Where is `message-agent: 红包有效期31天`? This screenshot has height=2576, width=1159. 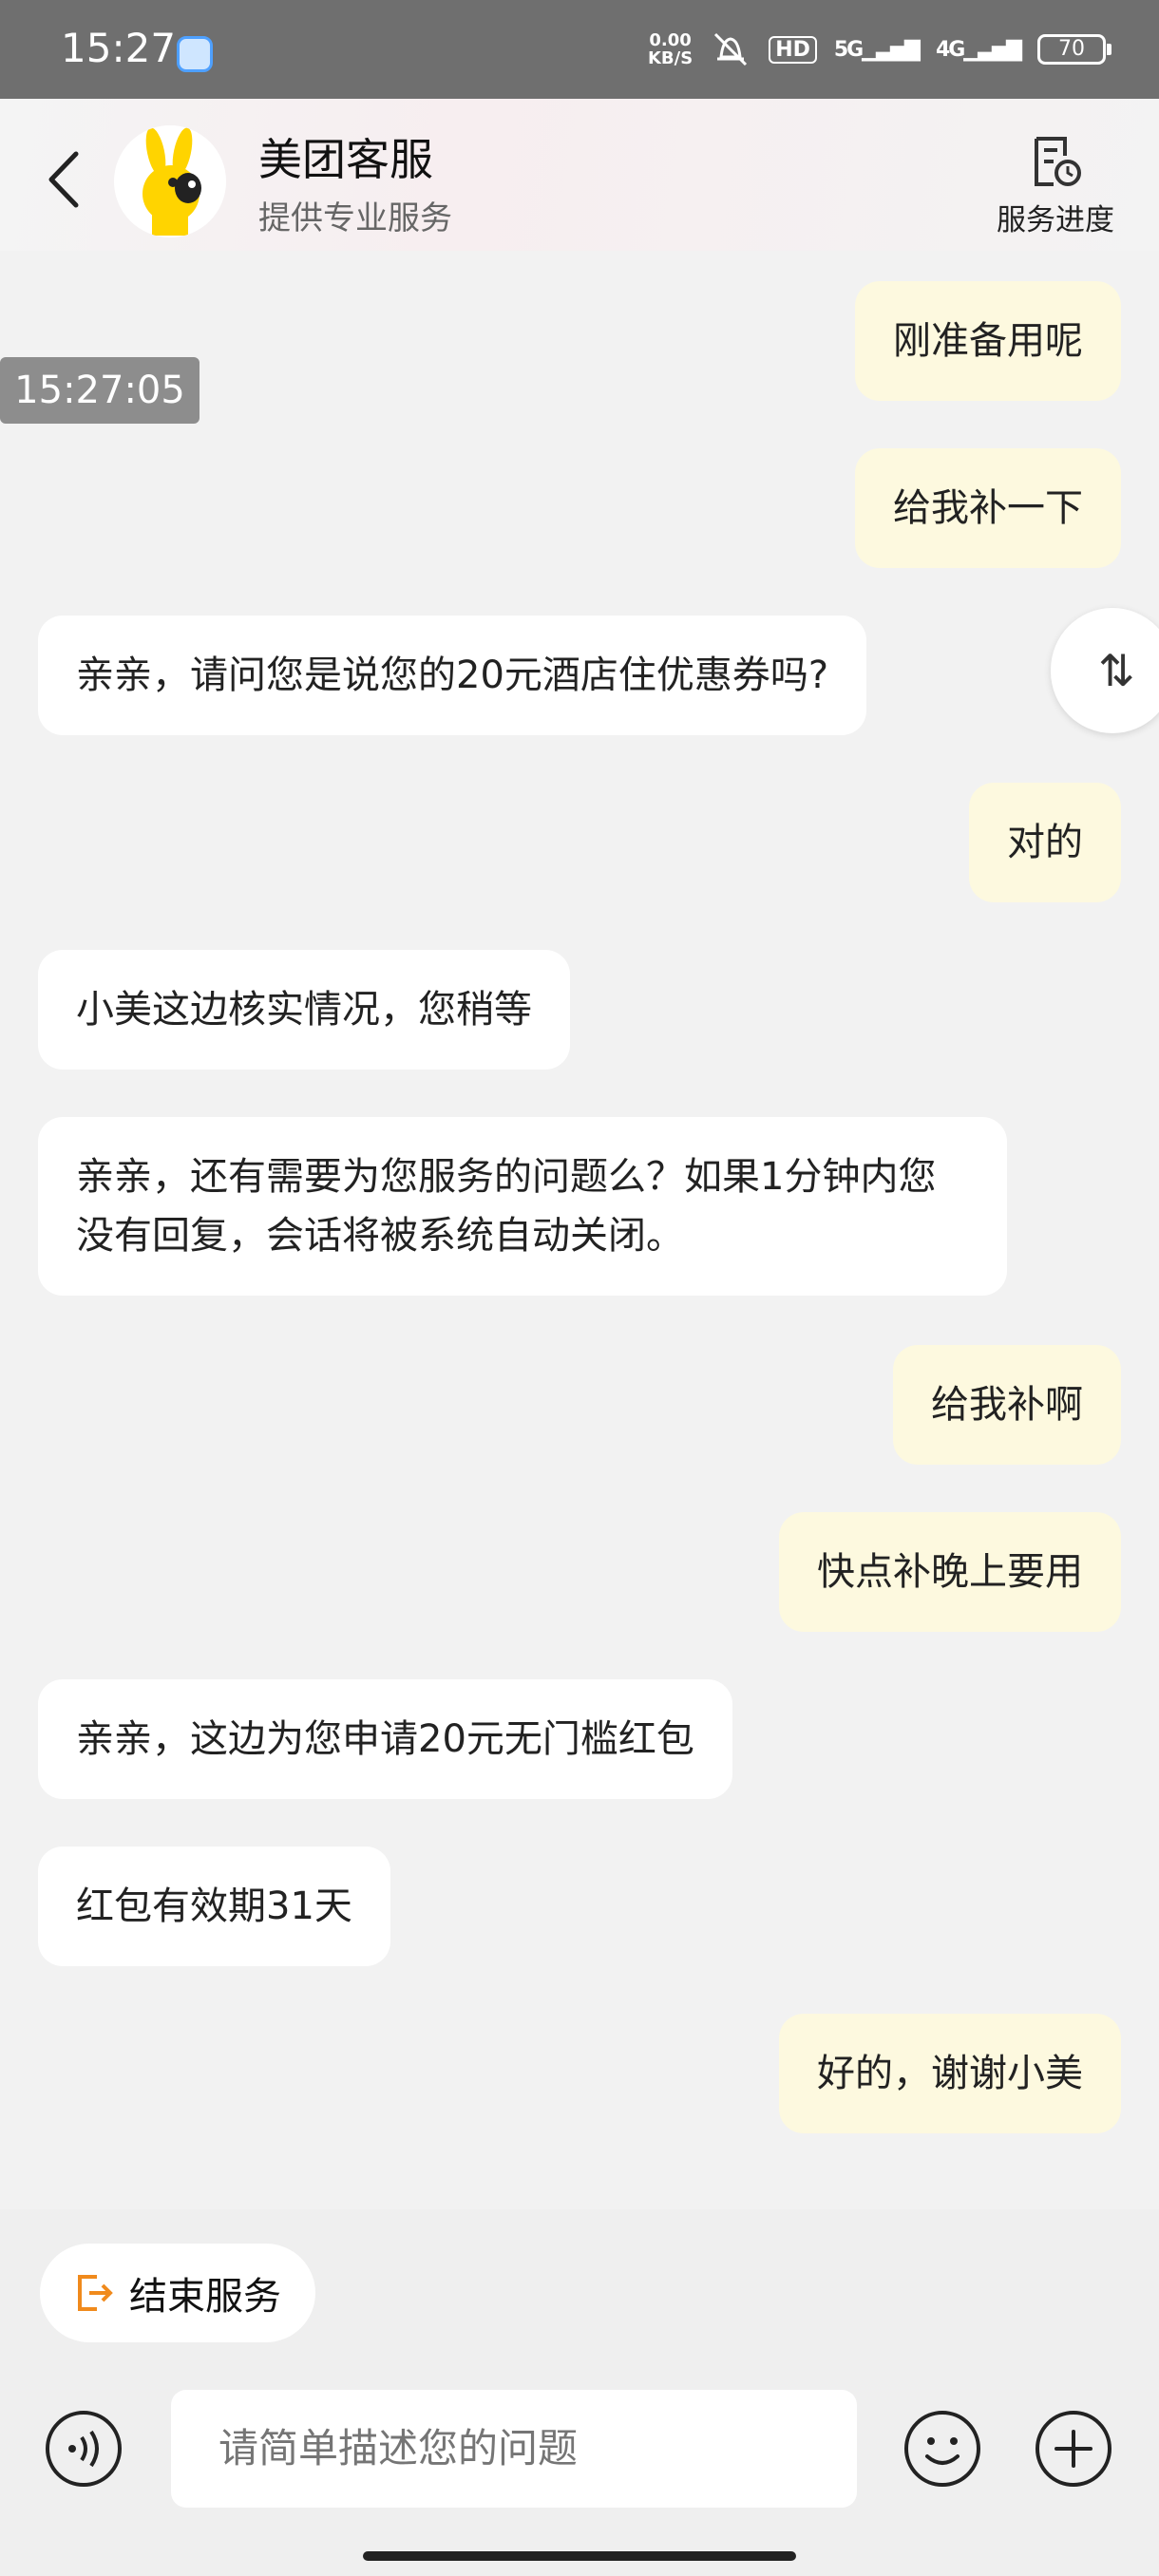 message-agent: 红包有效期31天 is located at coordinates (214, 1906).